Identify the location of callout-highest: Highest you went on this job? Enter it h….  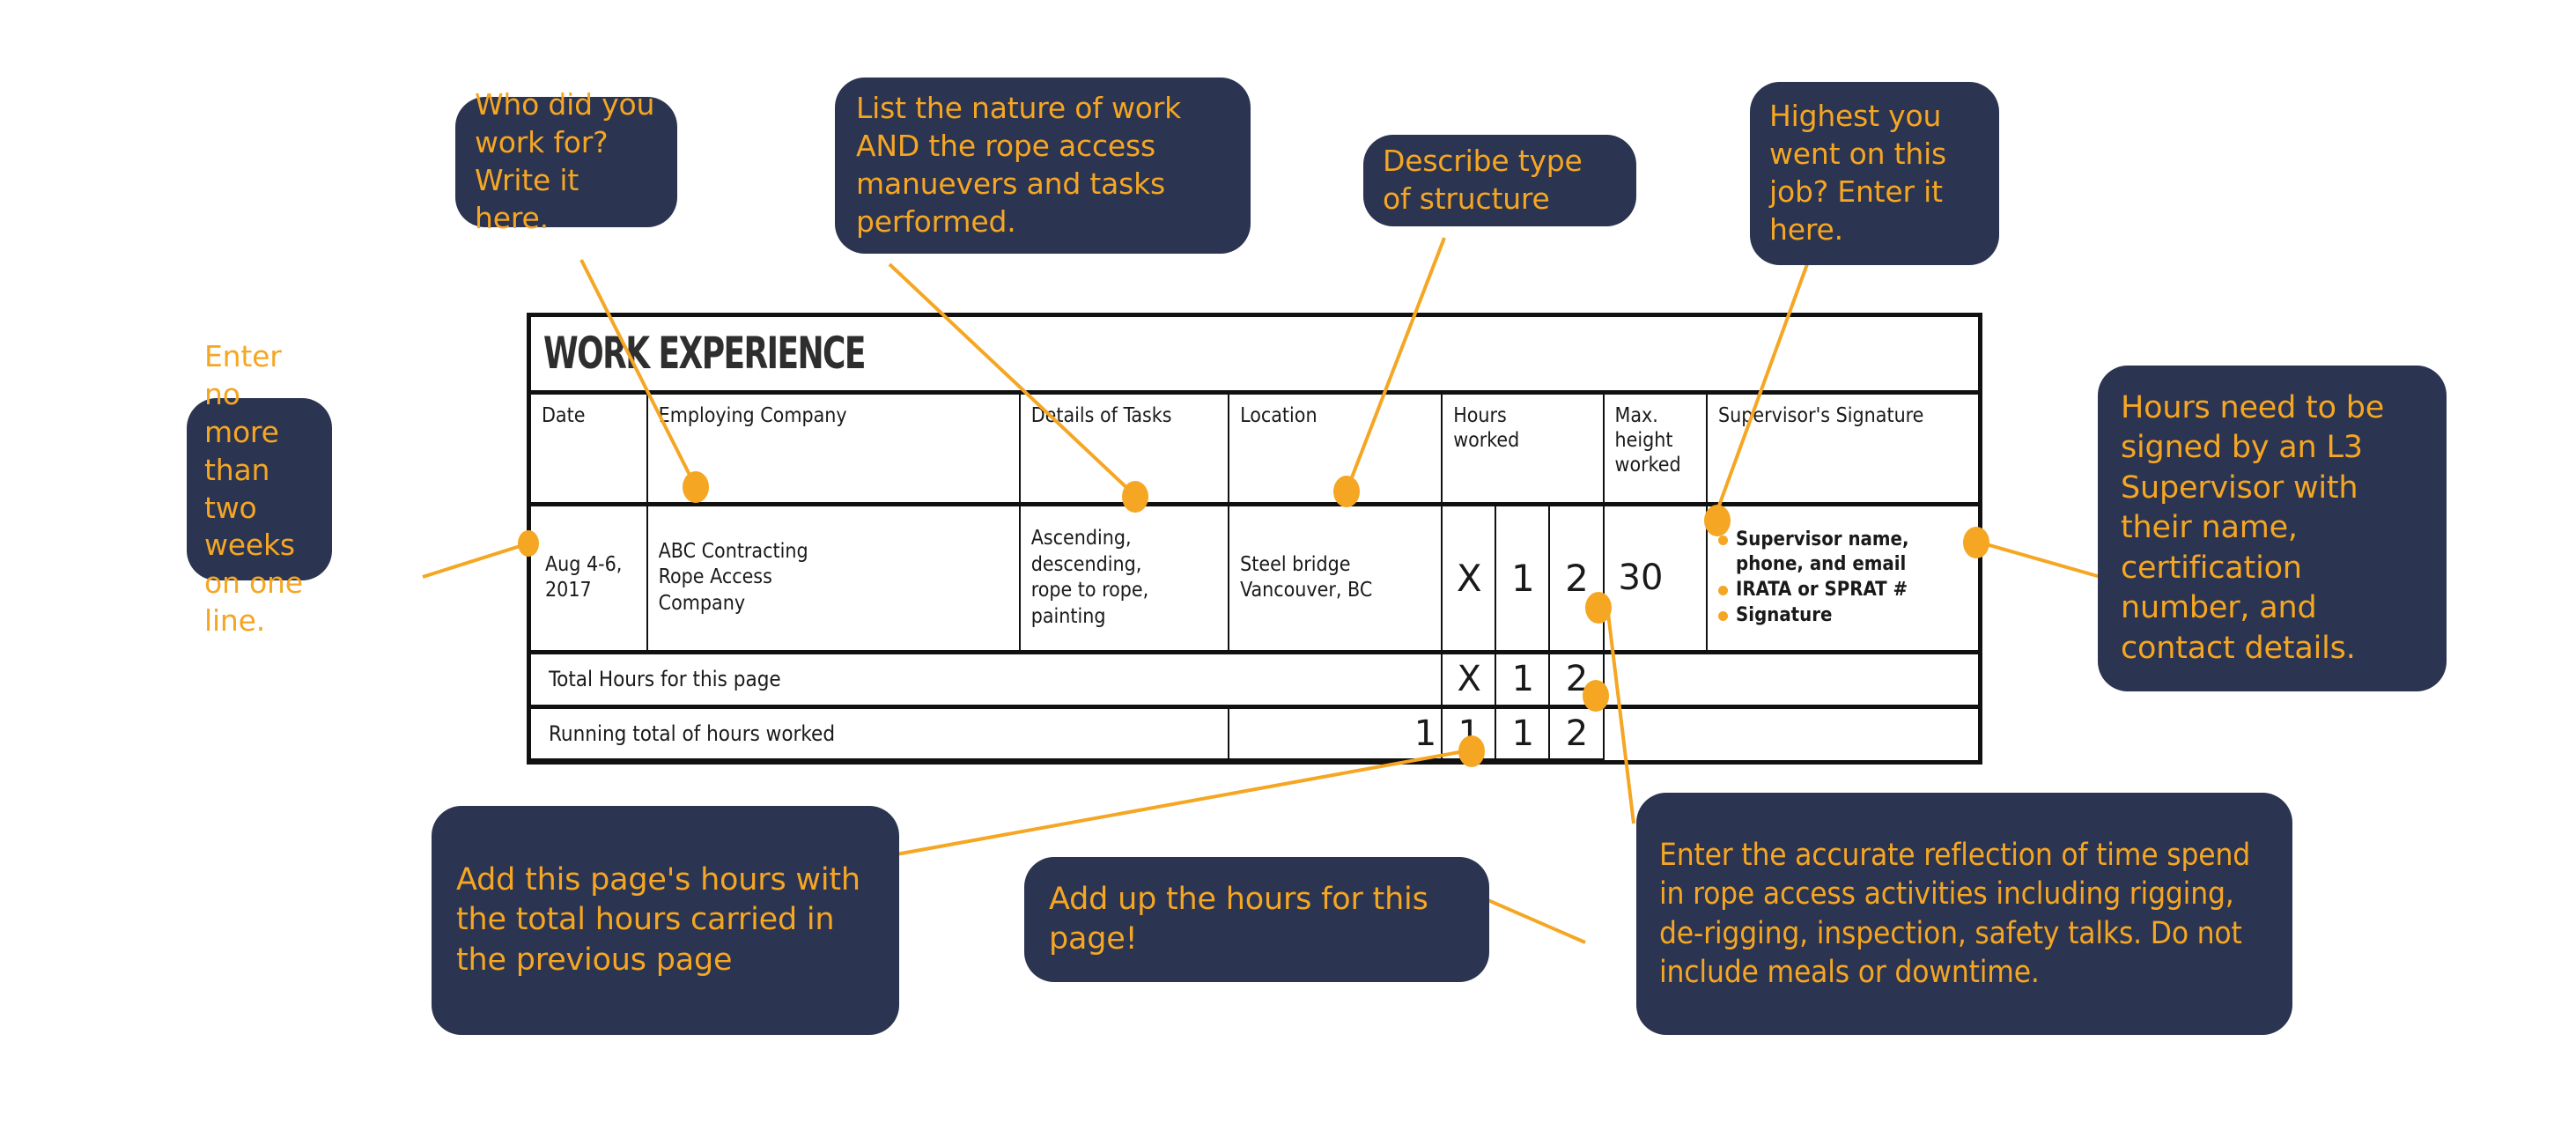
(1874, 173).